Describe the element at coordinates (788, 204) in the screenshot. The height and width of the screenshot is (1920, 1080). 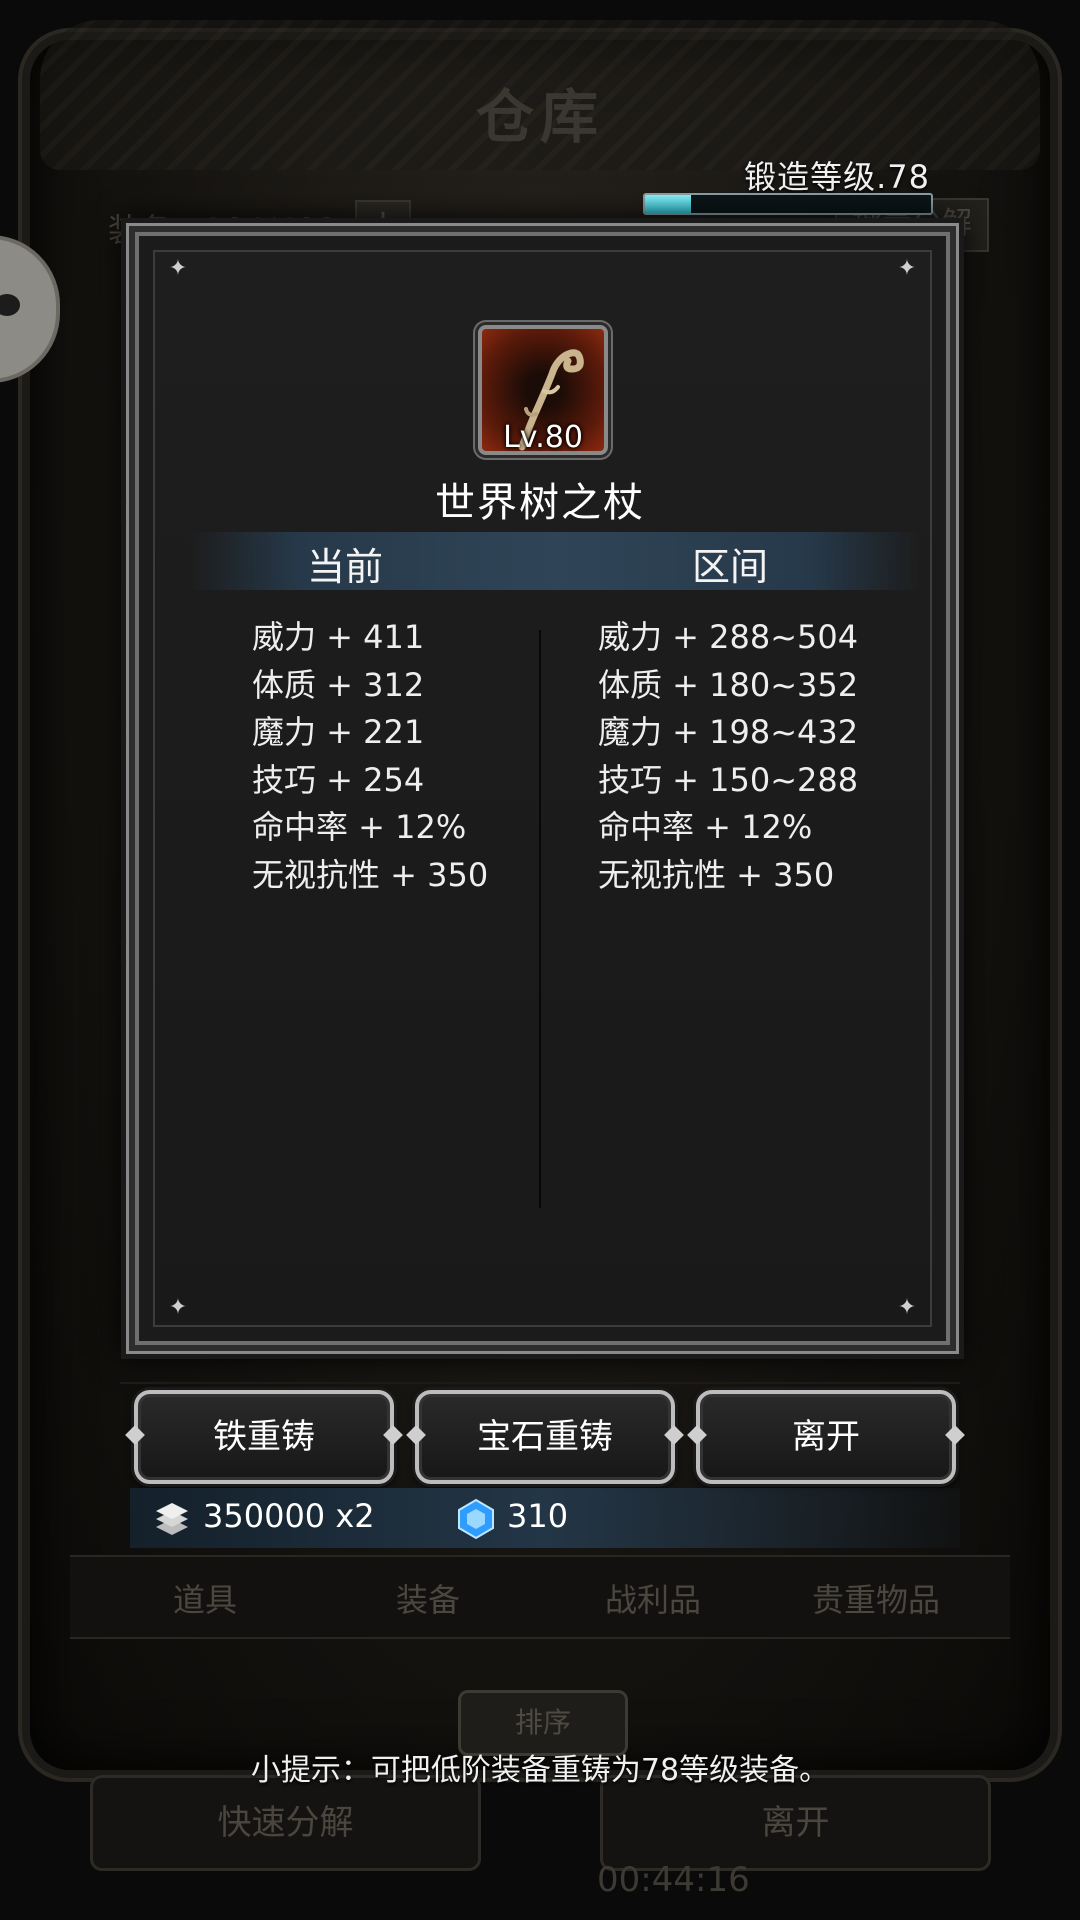
I see `forge-progress-bar` at that location.